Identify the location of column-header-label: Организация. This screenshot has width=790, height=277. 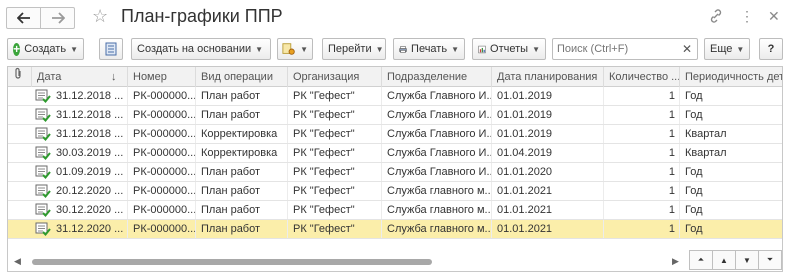
(326, 77).